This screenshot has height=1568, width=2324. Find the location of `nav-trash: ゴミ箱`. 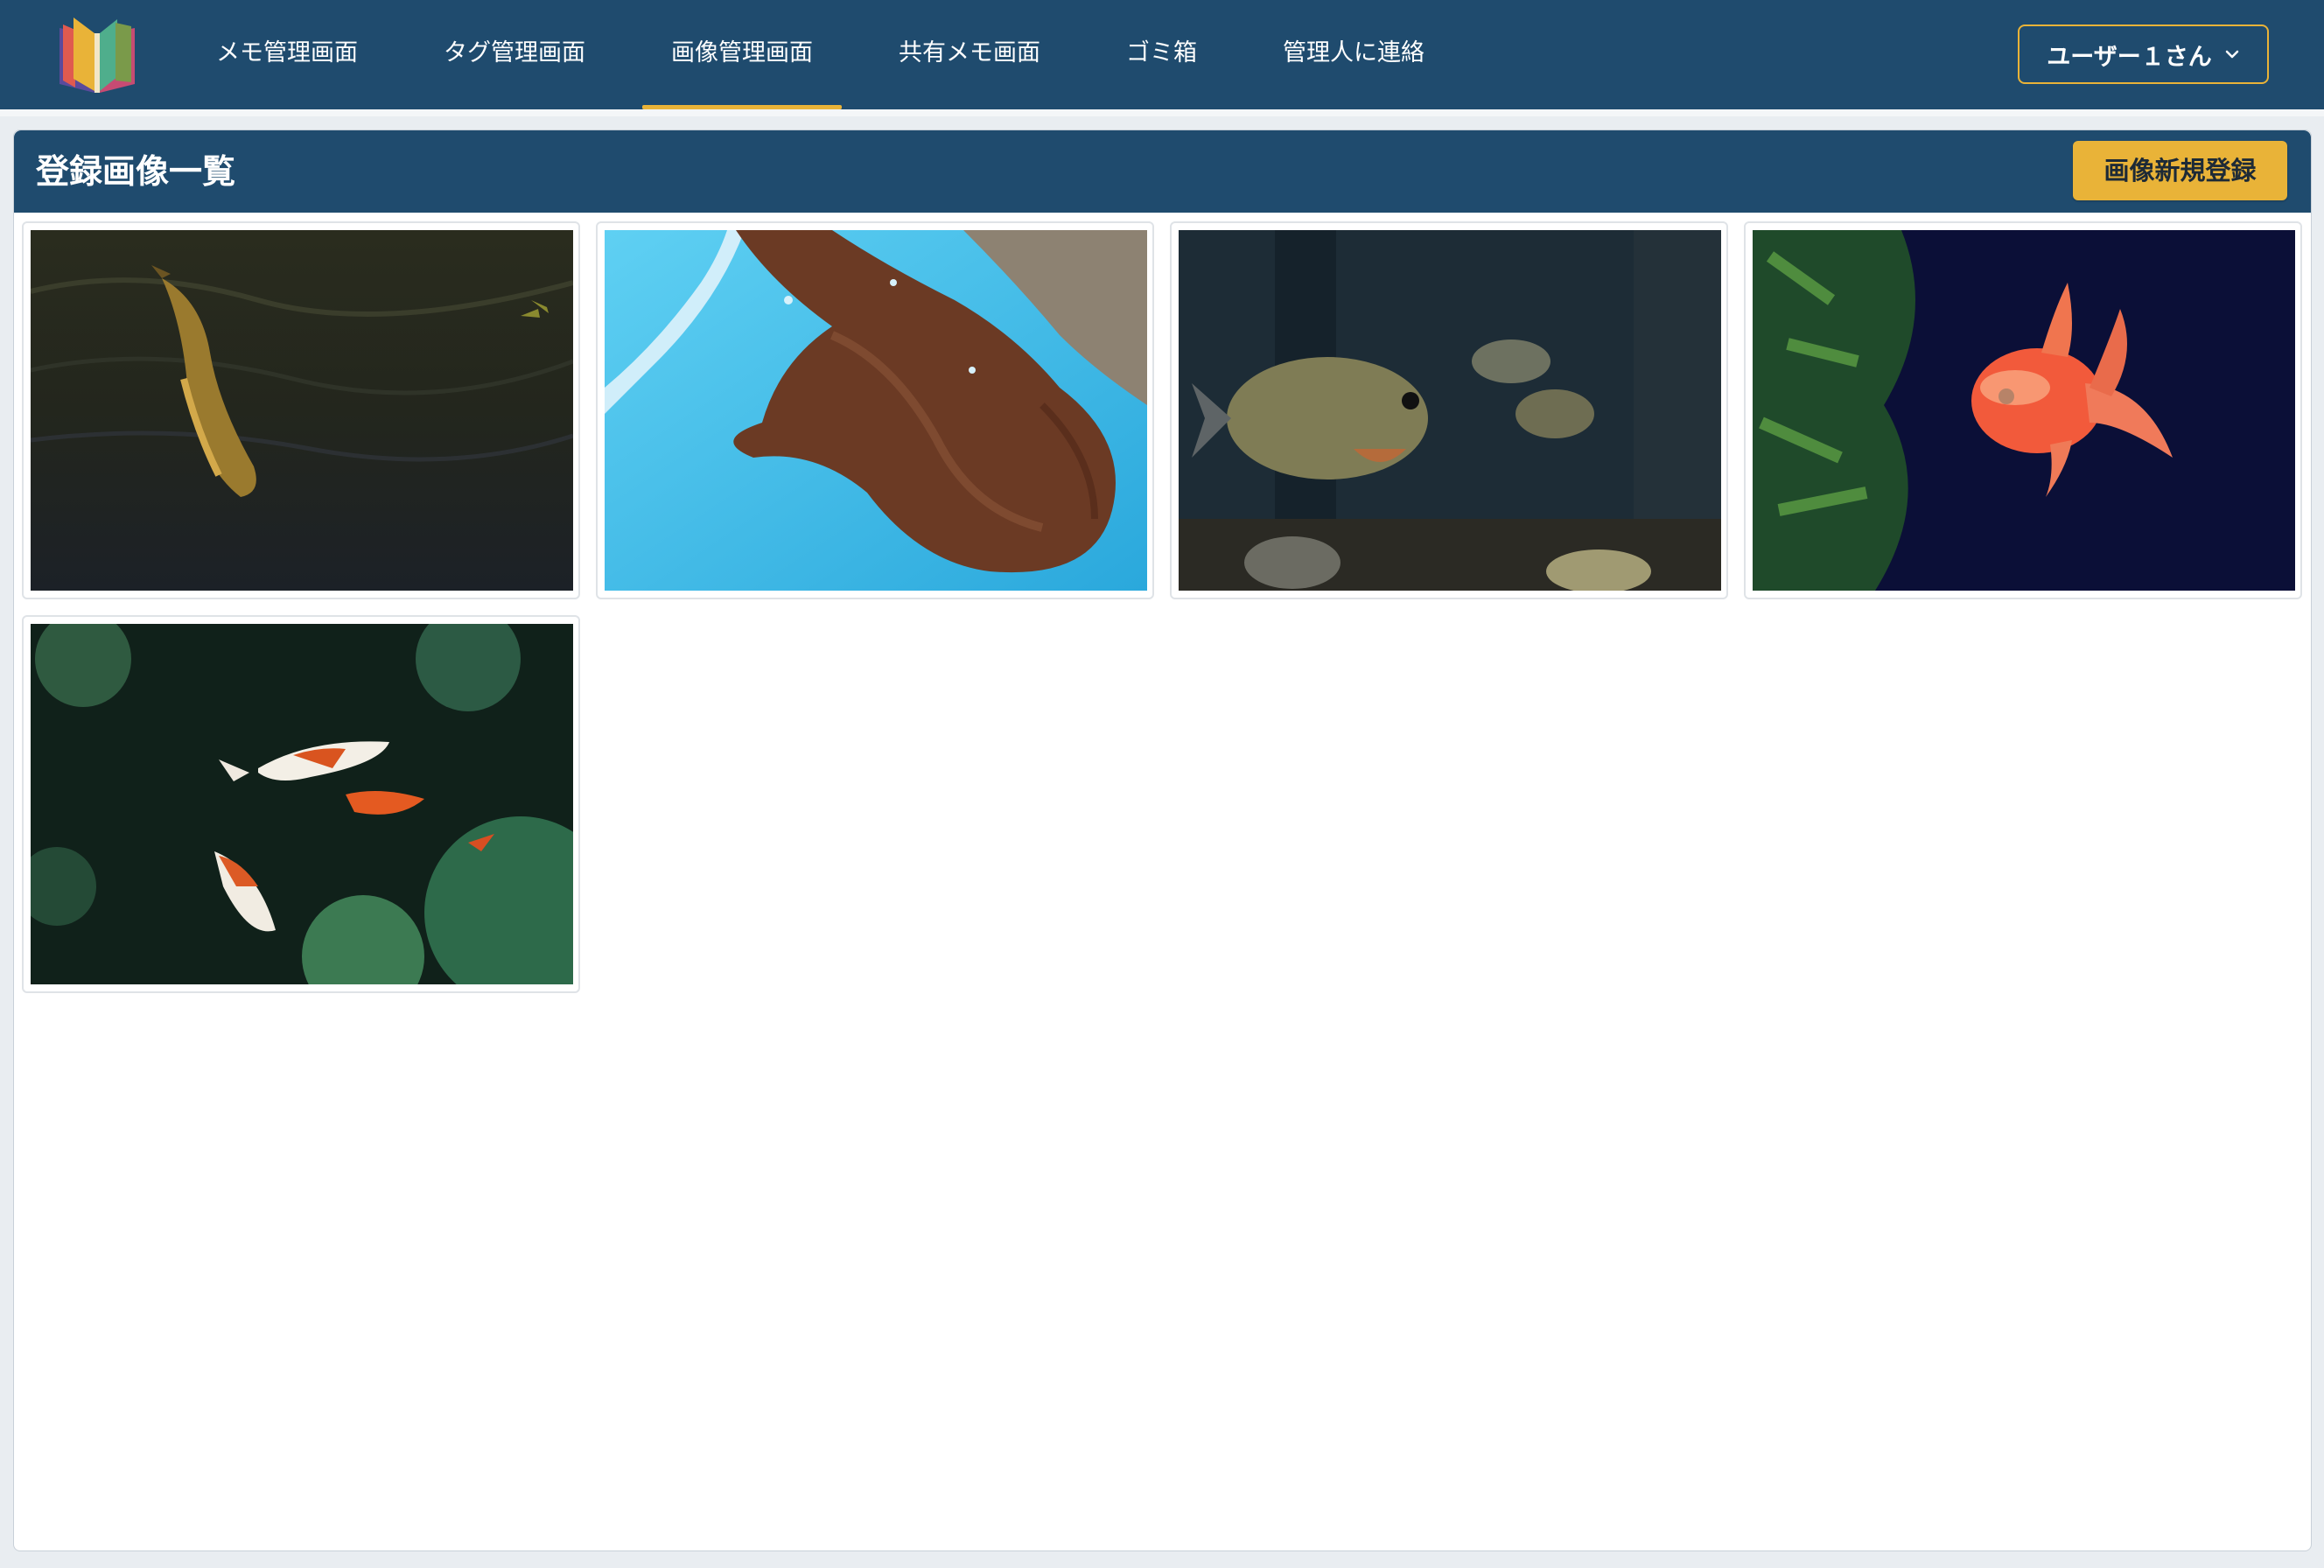

nav-trash: ゴミ箱 is located at coordinates (1161, 54).